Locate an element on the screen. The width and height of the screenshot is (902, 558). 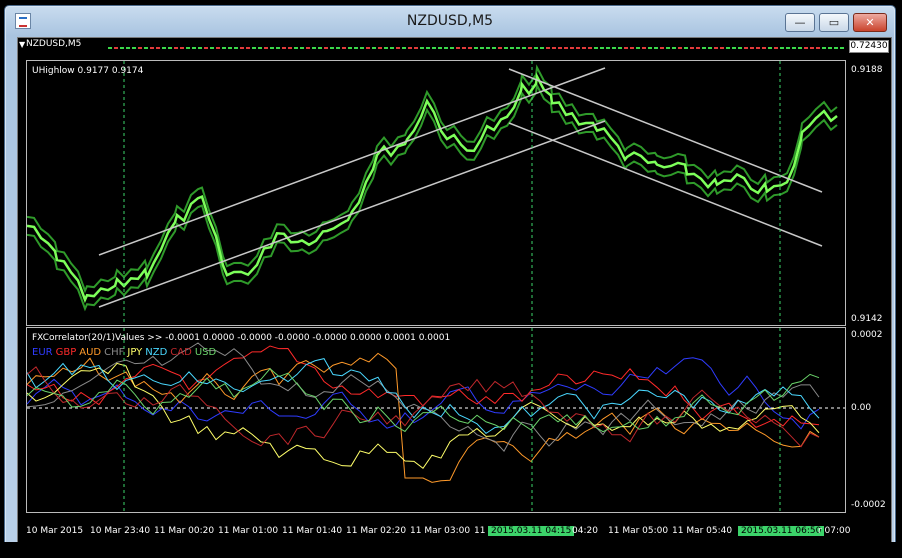
series-line-usd is located at coordinates (423, 400).